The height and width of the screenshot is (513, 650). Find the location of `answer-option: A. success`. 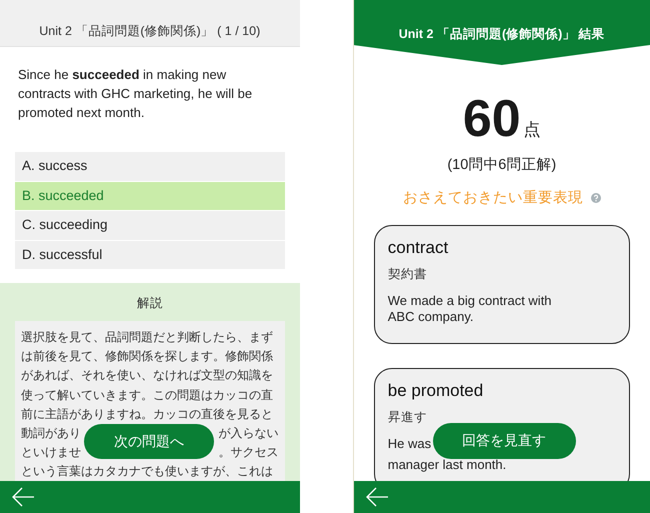

answer-option: A. success is located at coordinates (149, 166).